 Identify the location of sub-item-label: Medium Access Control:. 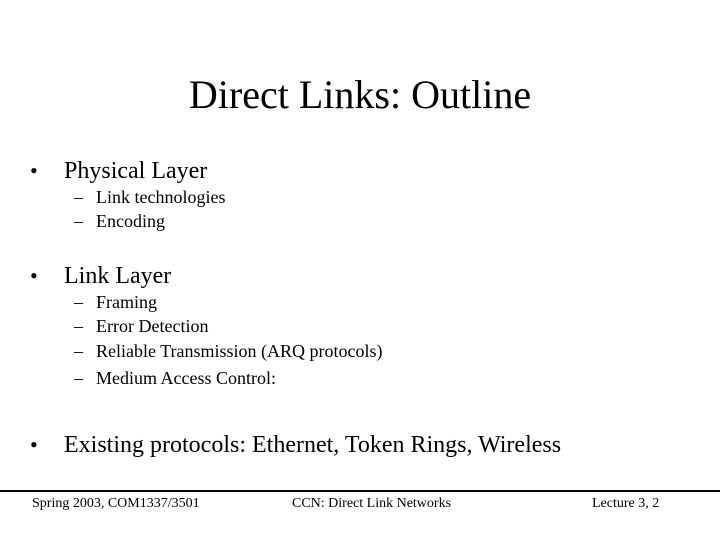
(186, 378).